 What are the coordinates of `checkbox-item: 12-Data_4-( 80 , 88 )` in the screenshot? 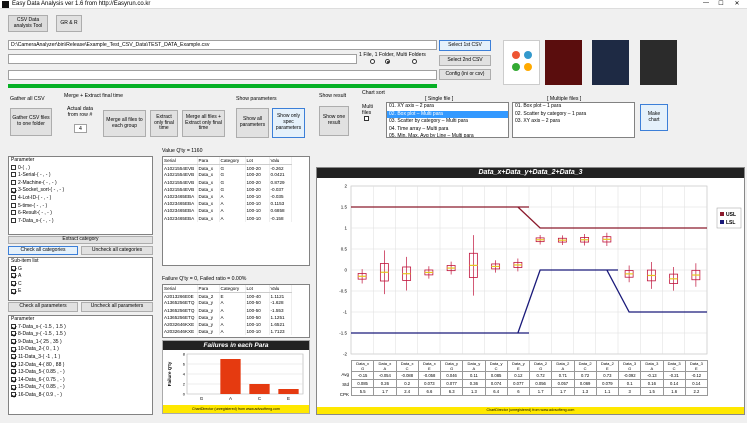 It's located at (80, 366).